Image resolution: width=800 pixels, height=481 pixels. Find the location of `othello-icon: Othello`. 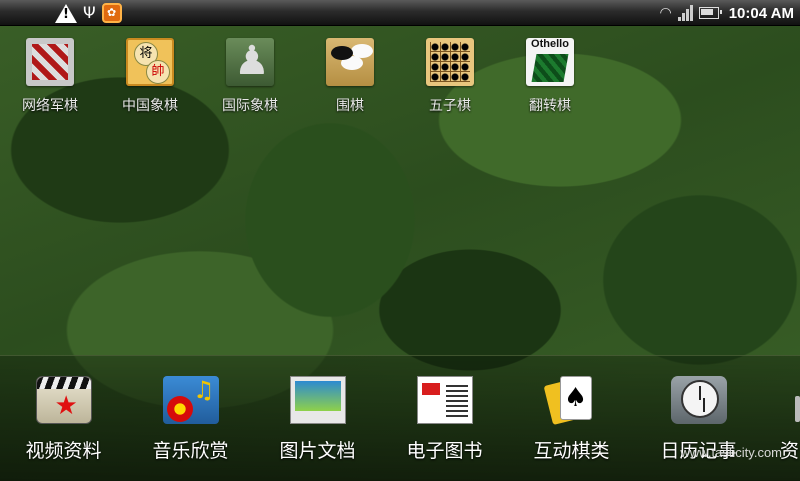

othello-icon: Othello is located at coordinates (550, 62).